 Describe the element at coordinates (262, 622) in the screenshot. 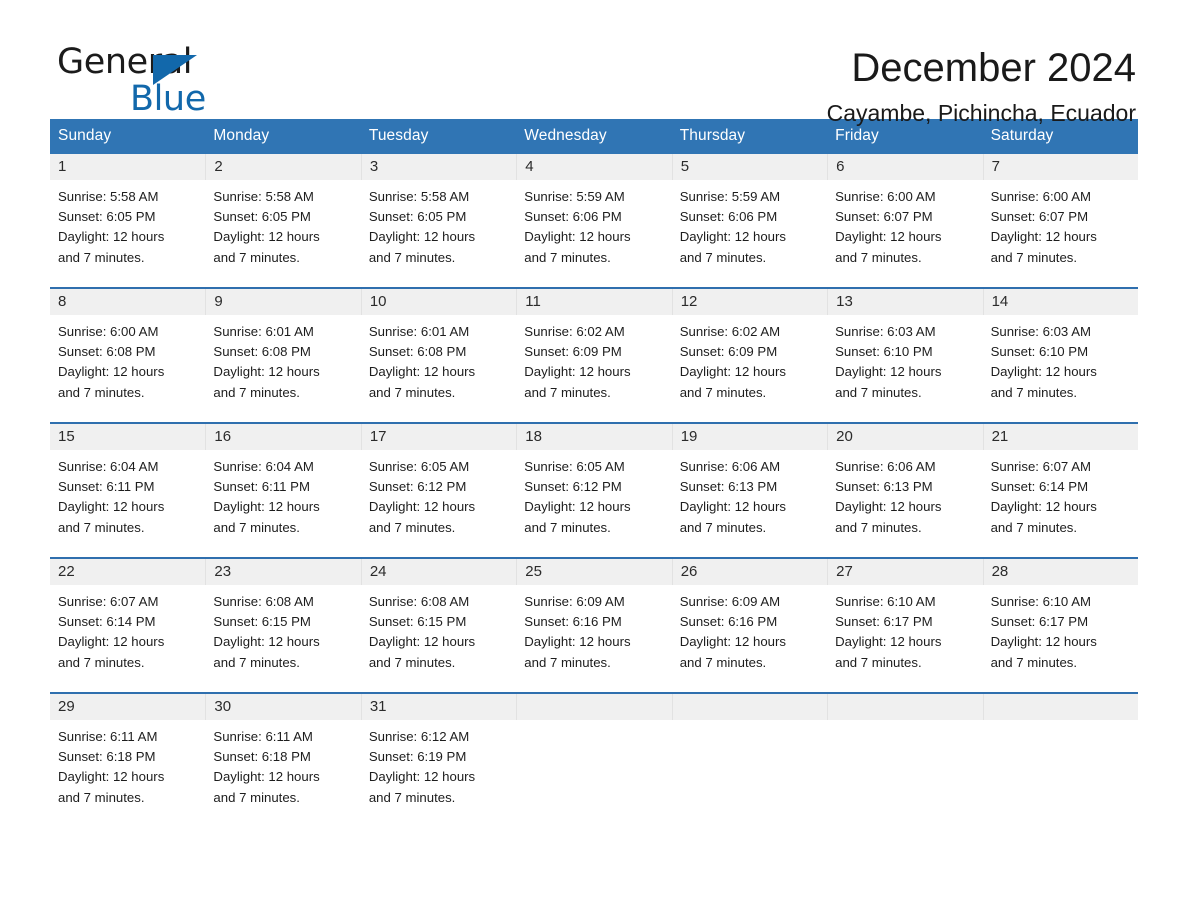

I see `sunset-time: Sunset: 6:15 PM` at that location.